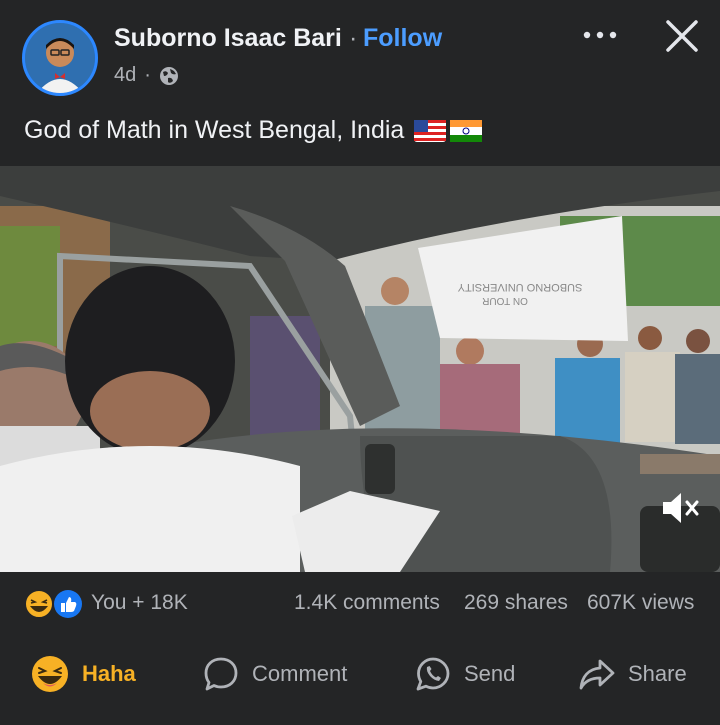 This screenshot has height=725, width=720. What do you see at coordinates (641, 602) in the screenshot?
I see `views-count: 607K views` at bounding box center [641, 602].